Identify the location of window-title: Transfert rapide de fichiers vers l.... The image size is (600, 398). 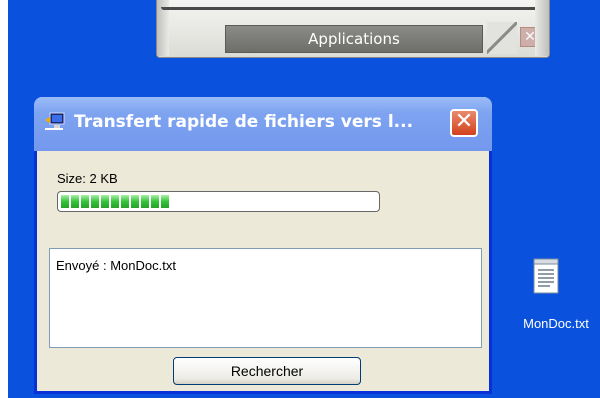
(244, 122).